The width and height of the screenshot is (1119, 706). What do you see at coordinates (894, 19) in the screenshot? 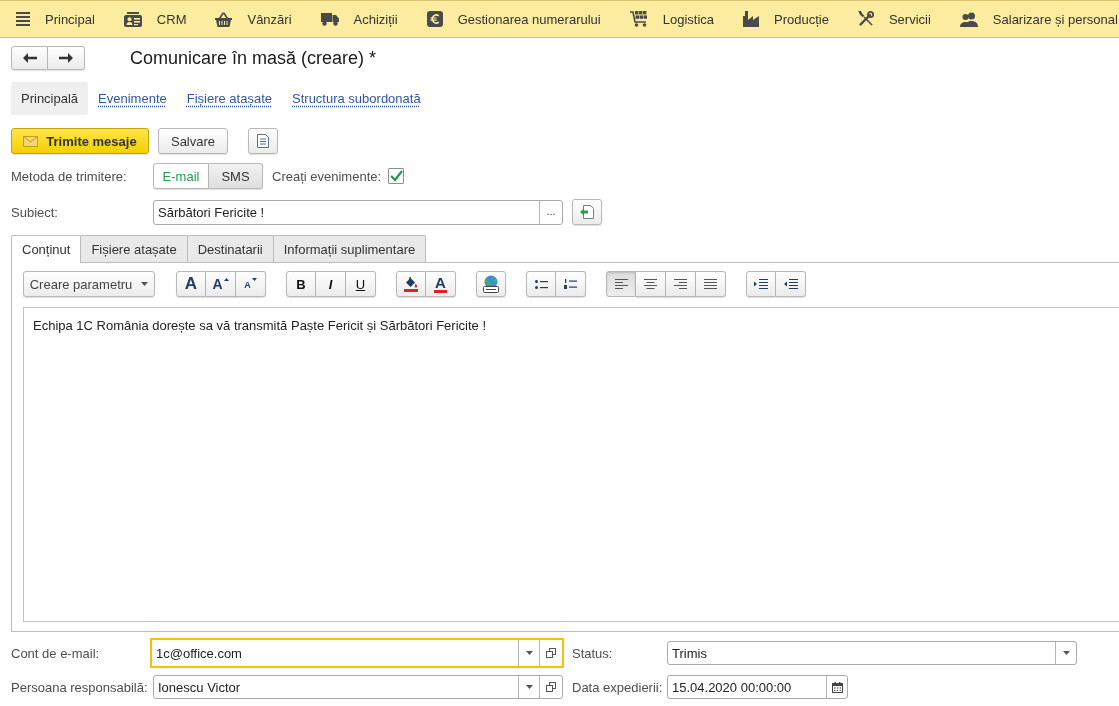
I see `menu-section: Servicii` at bounding box center [894, 19].